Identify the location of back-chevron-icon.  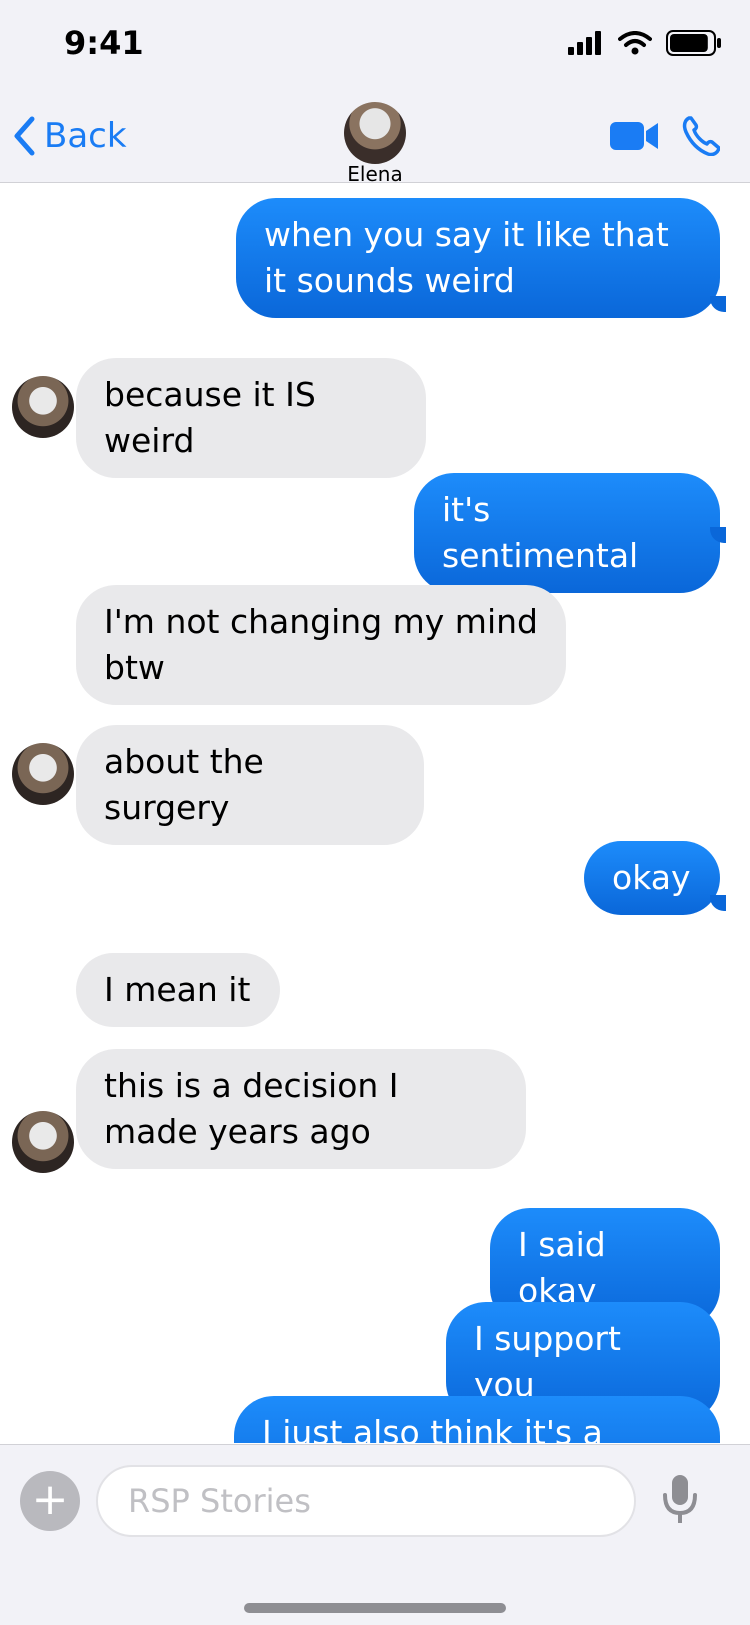
(24, 136).